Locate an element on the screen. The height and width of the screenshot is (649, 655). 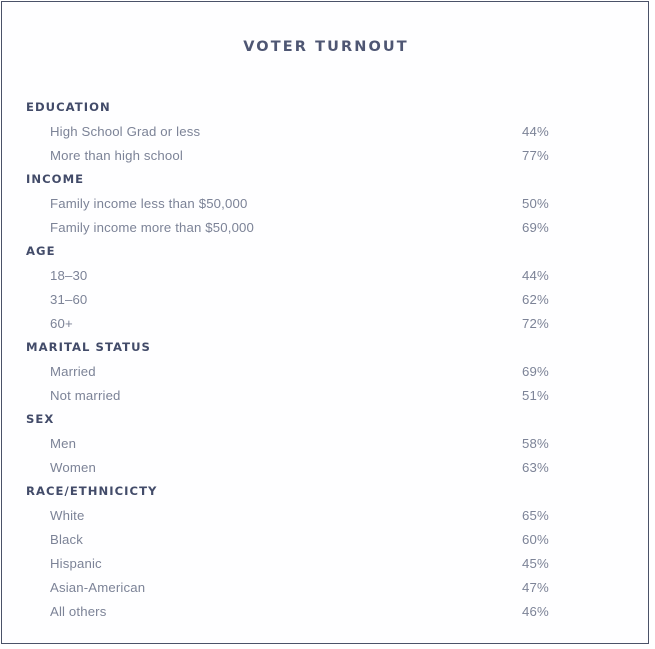
table-section: MARITAL STATUS Married 69% Not married 51% is located at coordinates (302, 372).